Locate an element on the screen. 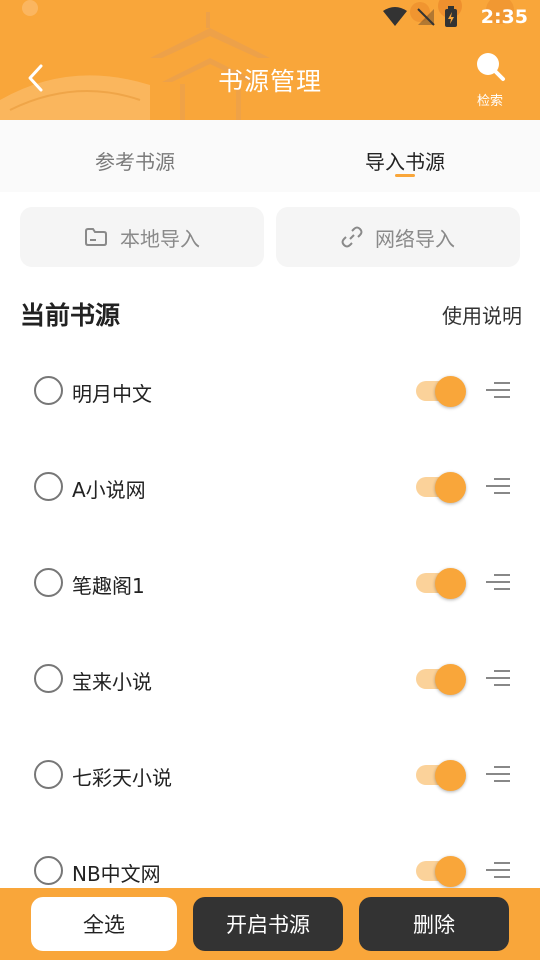 This screenshot has width=540, height=960. app-header: 2:35 书源管理 检索 is located at coordinates (270, 60).